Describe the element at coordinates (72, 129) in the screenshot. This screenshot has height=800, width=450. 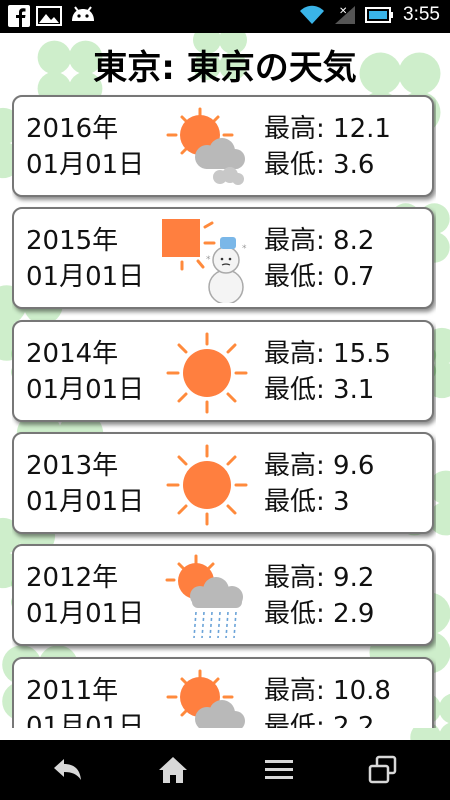
I see `year-label: 2016年` at that location.